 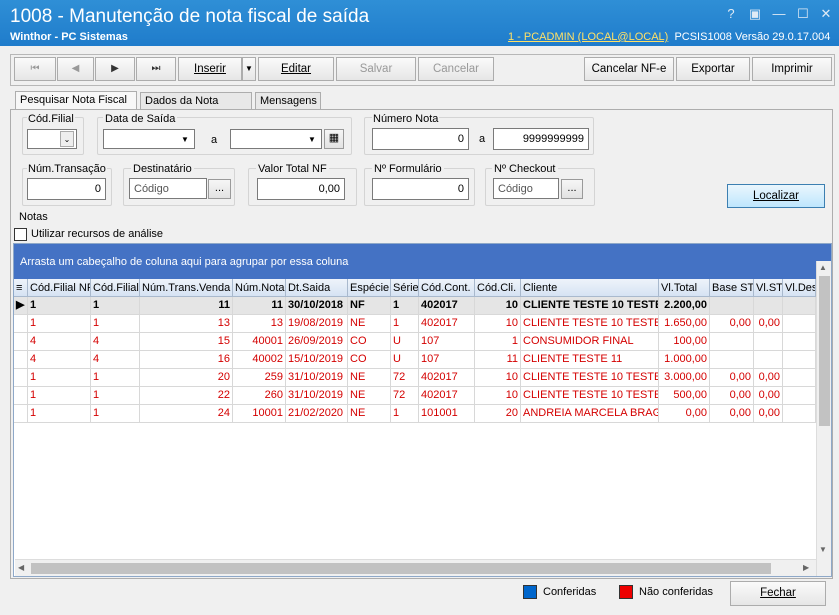 I want to click on date-range-a: a, so click(x=214, y=140).